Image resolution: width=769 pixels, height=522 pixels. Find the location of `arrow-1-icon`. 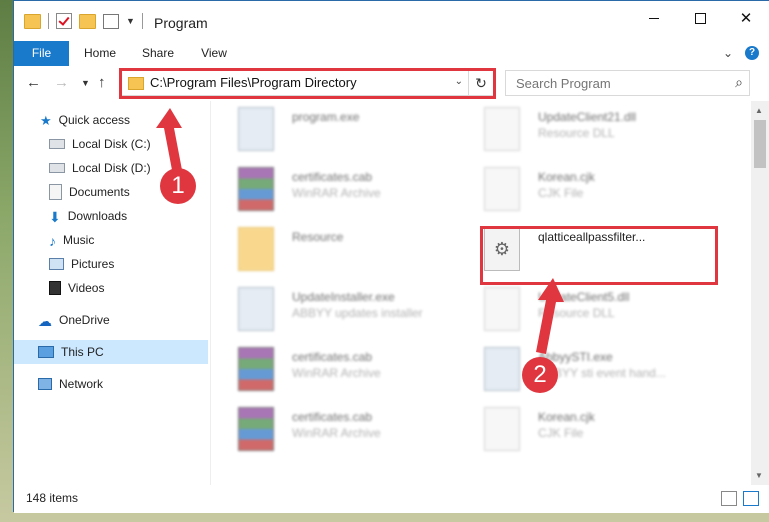

arrow-1-icon is located at coordinates (169, 139).